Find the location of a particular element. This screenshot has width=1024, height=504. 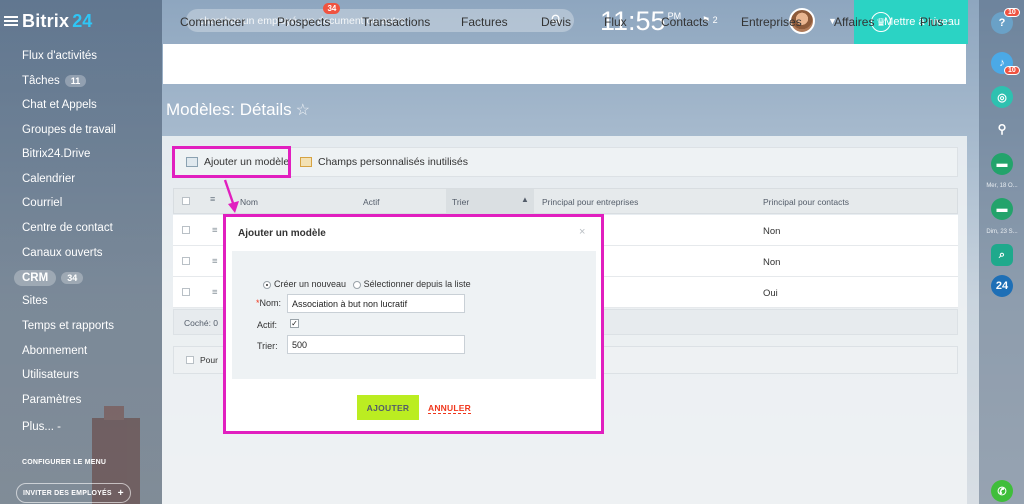

radio-create-new-label: Créer un nouveau is located at coordinates (310, 284).